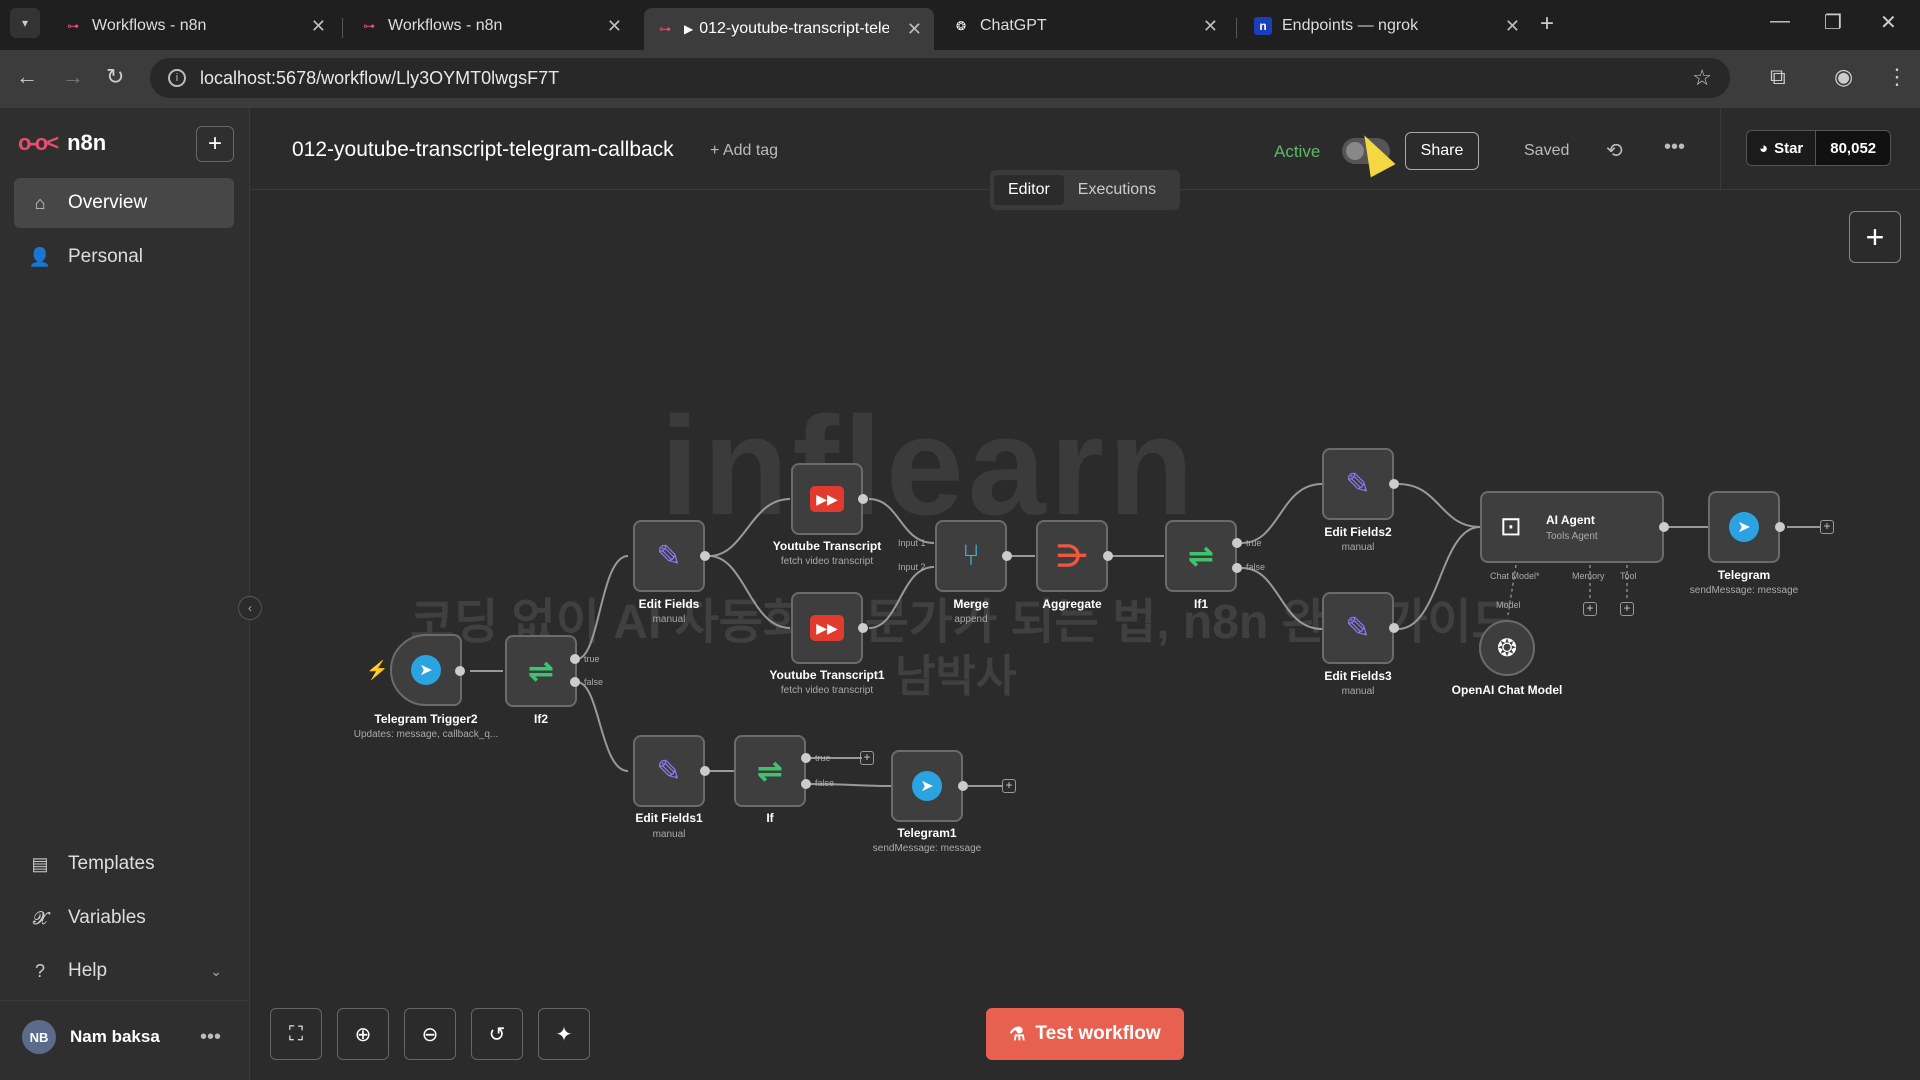  What do you see at coordinates (971, 556) in the screenshot?
I see `node-merge: ⑂` at bounding box center [971, 556].